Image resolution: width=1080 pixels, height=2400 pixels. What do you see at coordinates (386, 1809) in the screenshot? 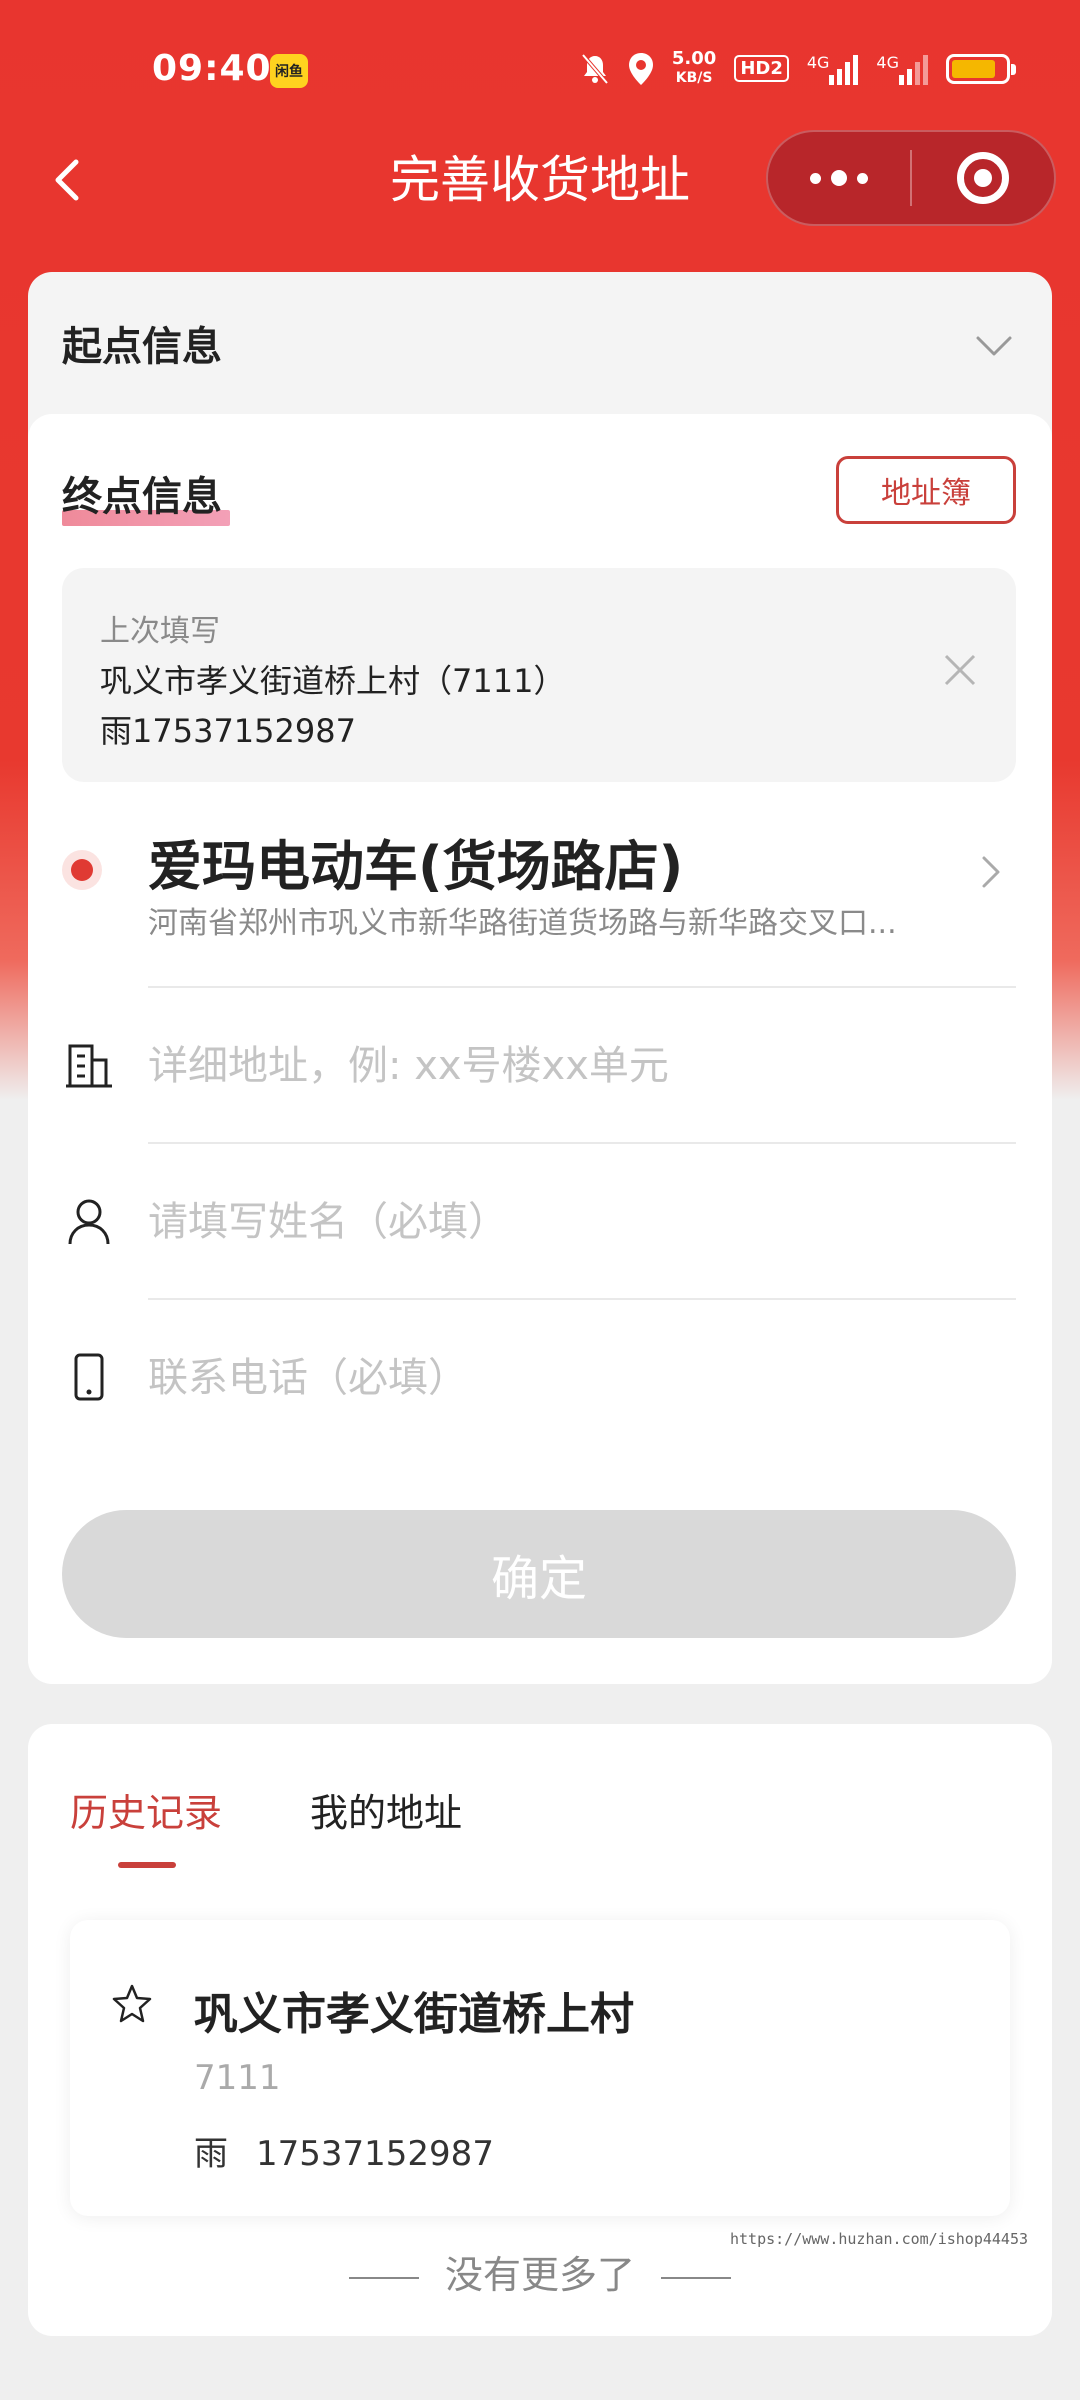
I see `tab-my-address: 我的地址` at bounding box center [386, 1809].